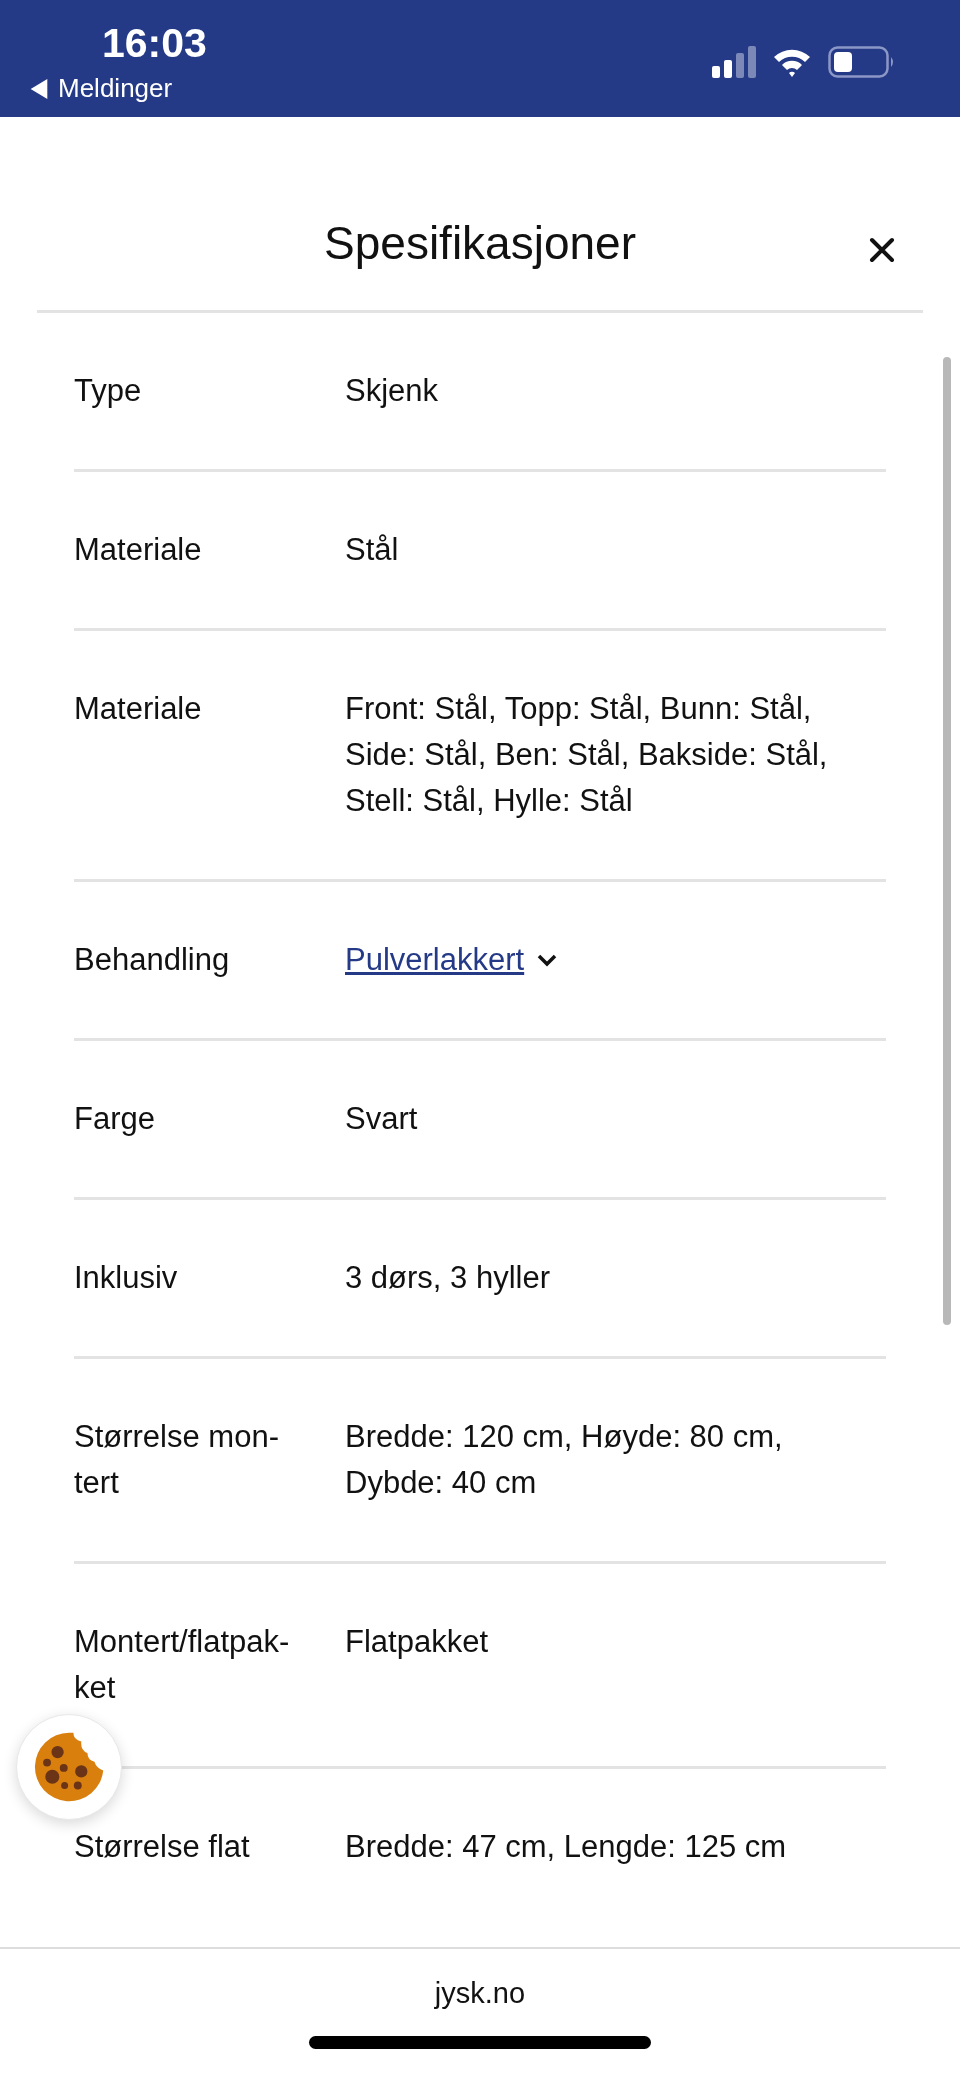  What do you see at coordinates (39, 88) in the screenshot?
I see `back-arrow-icon` at bounding box center [39, 88].